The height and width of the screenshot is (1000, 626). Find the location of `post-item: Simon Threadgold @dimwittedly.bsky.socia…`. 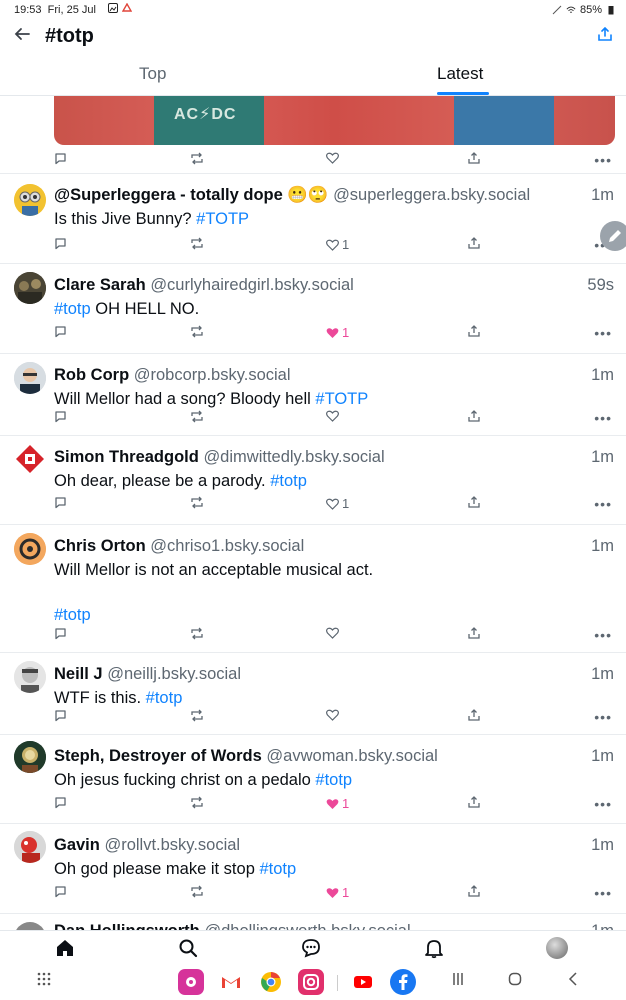

post-item: Simon Threadgold @dimwittedly.bsky.socia… is located at coordinates (313, 479).